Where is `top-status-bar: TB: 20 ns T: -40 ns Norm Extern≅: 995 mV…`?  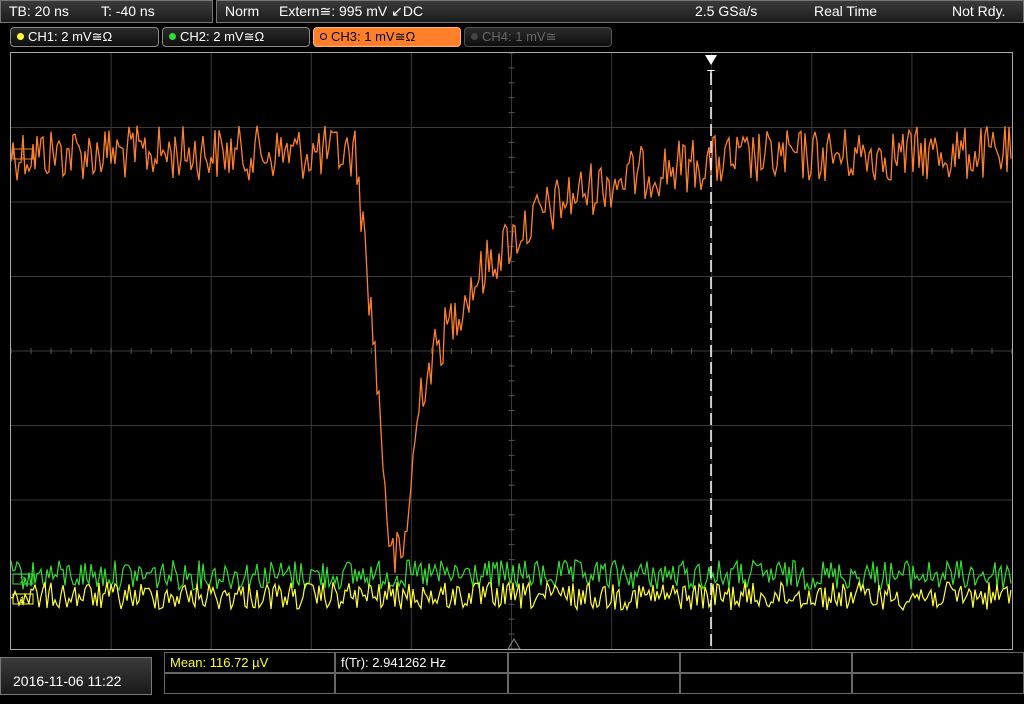 top-status-bar: TB: 20 ns T: -40 ns Norm Extern≅: 995 mV… is located at coordinates (512, 12).